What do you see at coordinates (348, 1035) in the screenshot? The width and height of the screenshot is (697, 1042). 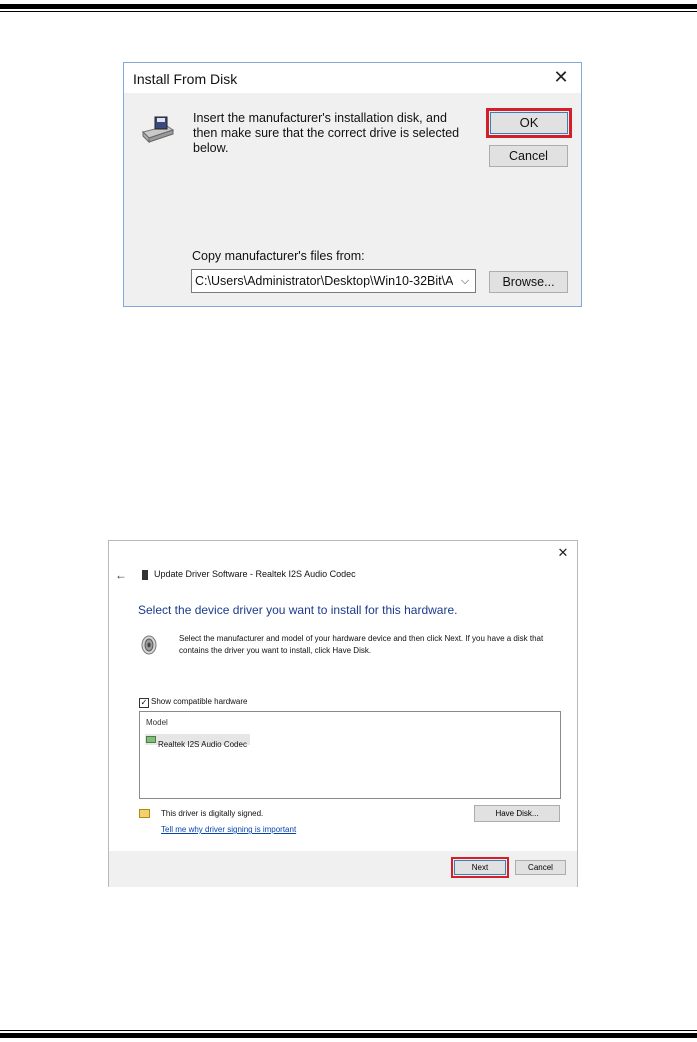 I see `page-bottom-rule` at bounding box center [348, 1035].